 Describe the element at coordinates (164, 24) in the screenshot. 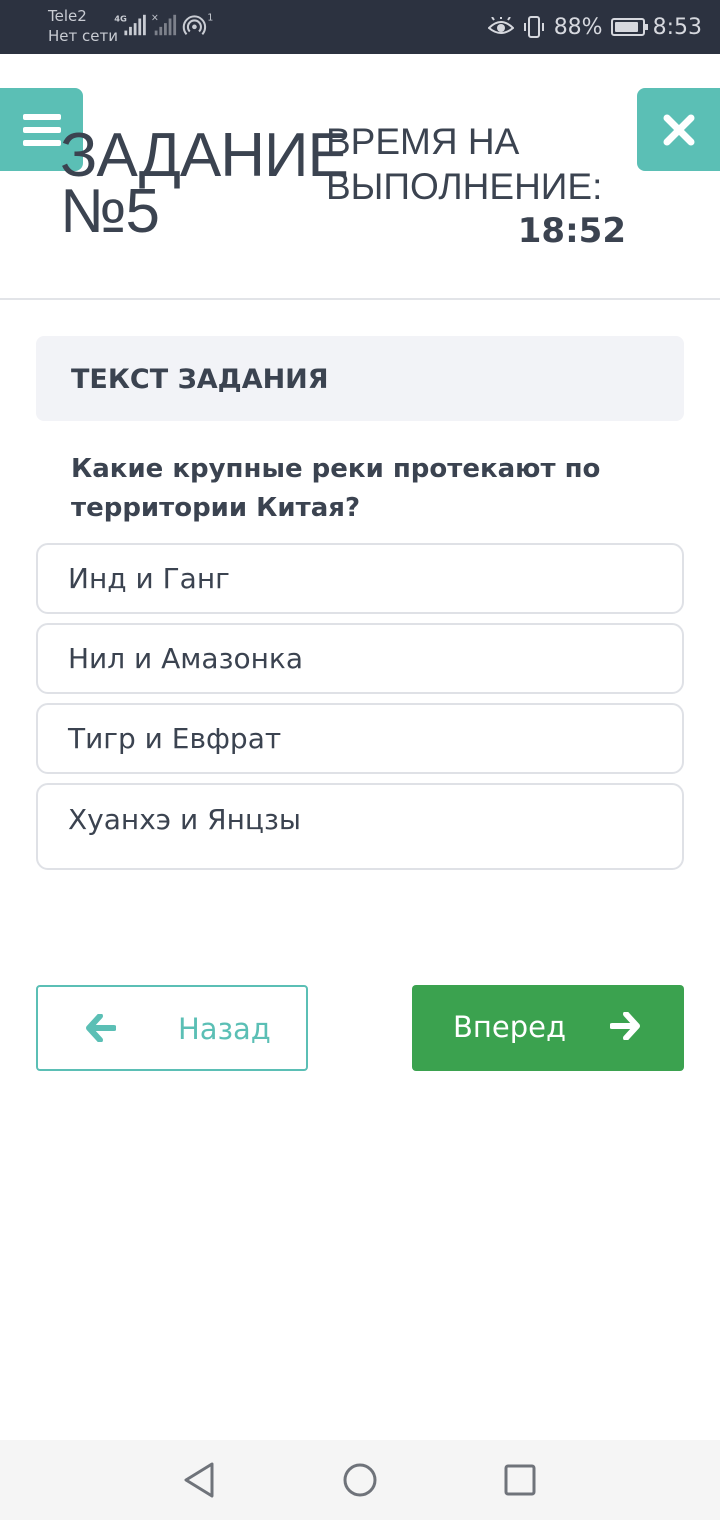

I see `no-signal-icon: ×` at that location.